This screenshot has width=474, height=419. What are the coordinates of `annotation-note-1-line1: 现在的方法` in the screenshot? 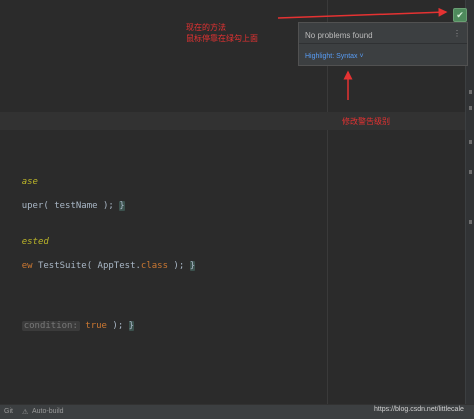 It's located at (206, 27).